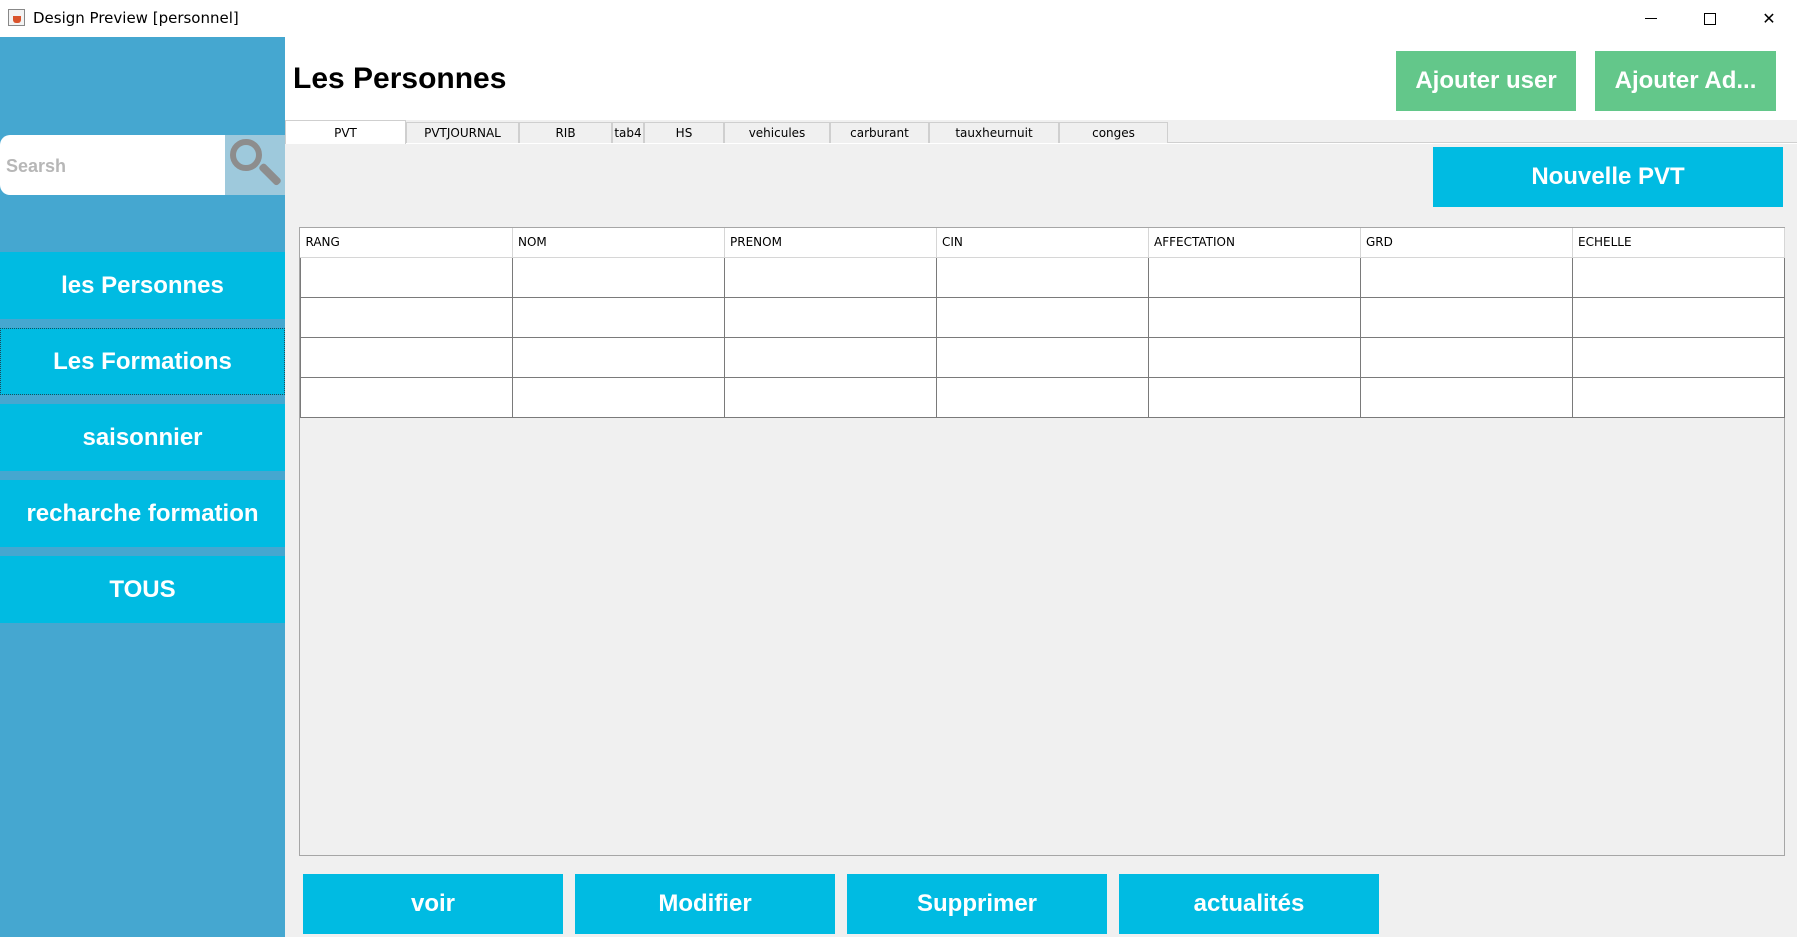 The height and width of the screenshot is (937, 1797). Describe the element at coordinates (879, 132) in the screenshot. I see `tab-carburant: carburant` at that location.